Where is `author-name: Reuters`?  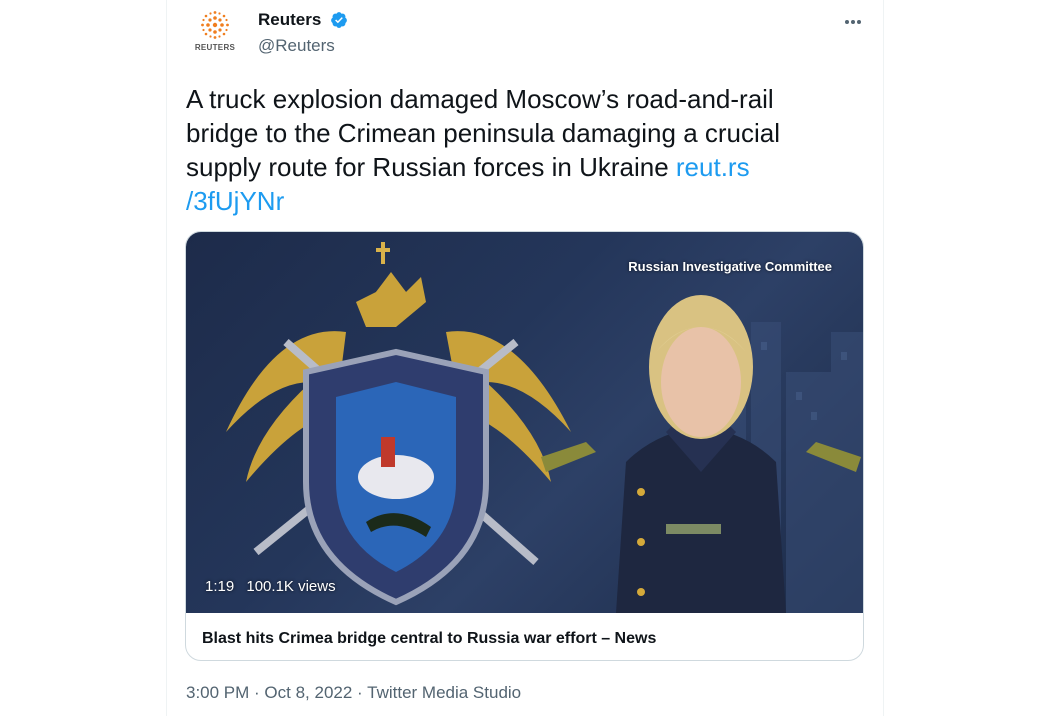 author-name: Reuters is located at coordinates (289, 20).